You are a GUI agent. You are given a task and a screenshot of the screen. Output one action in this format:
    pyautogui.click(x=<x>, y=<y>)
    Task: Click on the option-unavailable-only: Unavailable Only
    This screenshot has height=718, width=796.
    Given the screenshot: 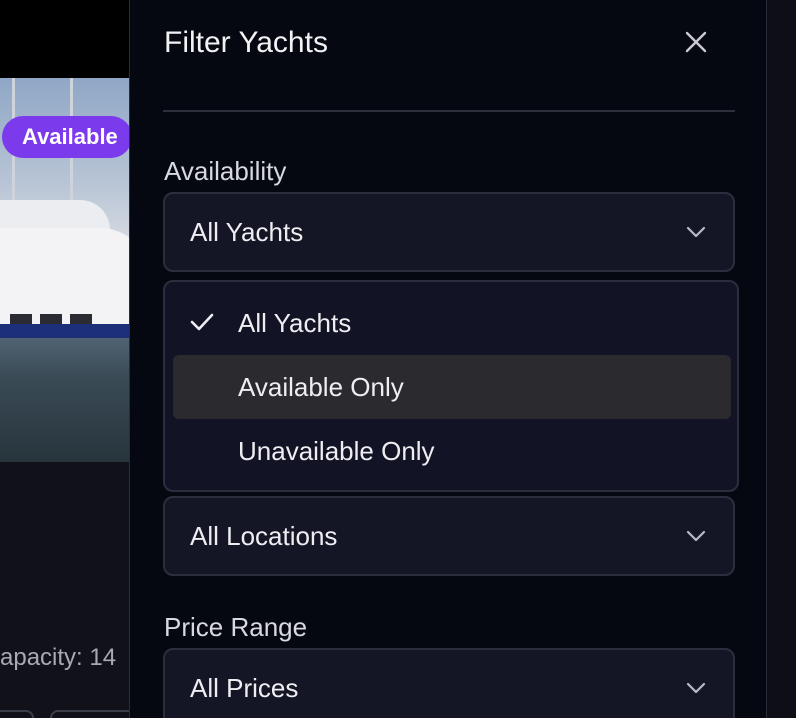 What is the action you would take?
    pyautogui.click(x=452, y=451)
    